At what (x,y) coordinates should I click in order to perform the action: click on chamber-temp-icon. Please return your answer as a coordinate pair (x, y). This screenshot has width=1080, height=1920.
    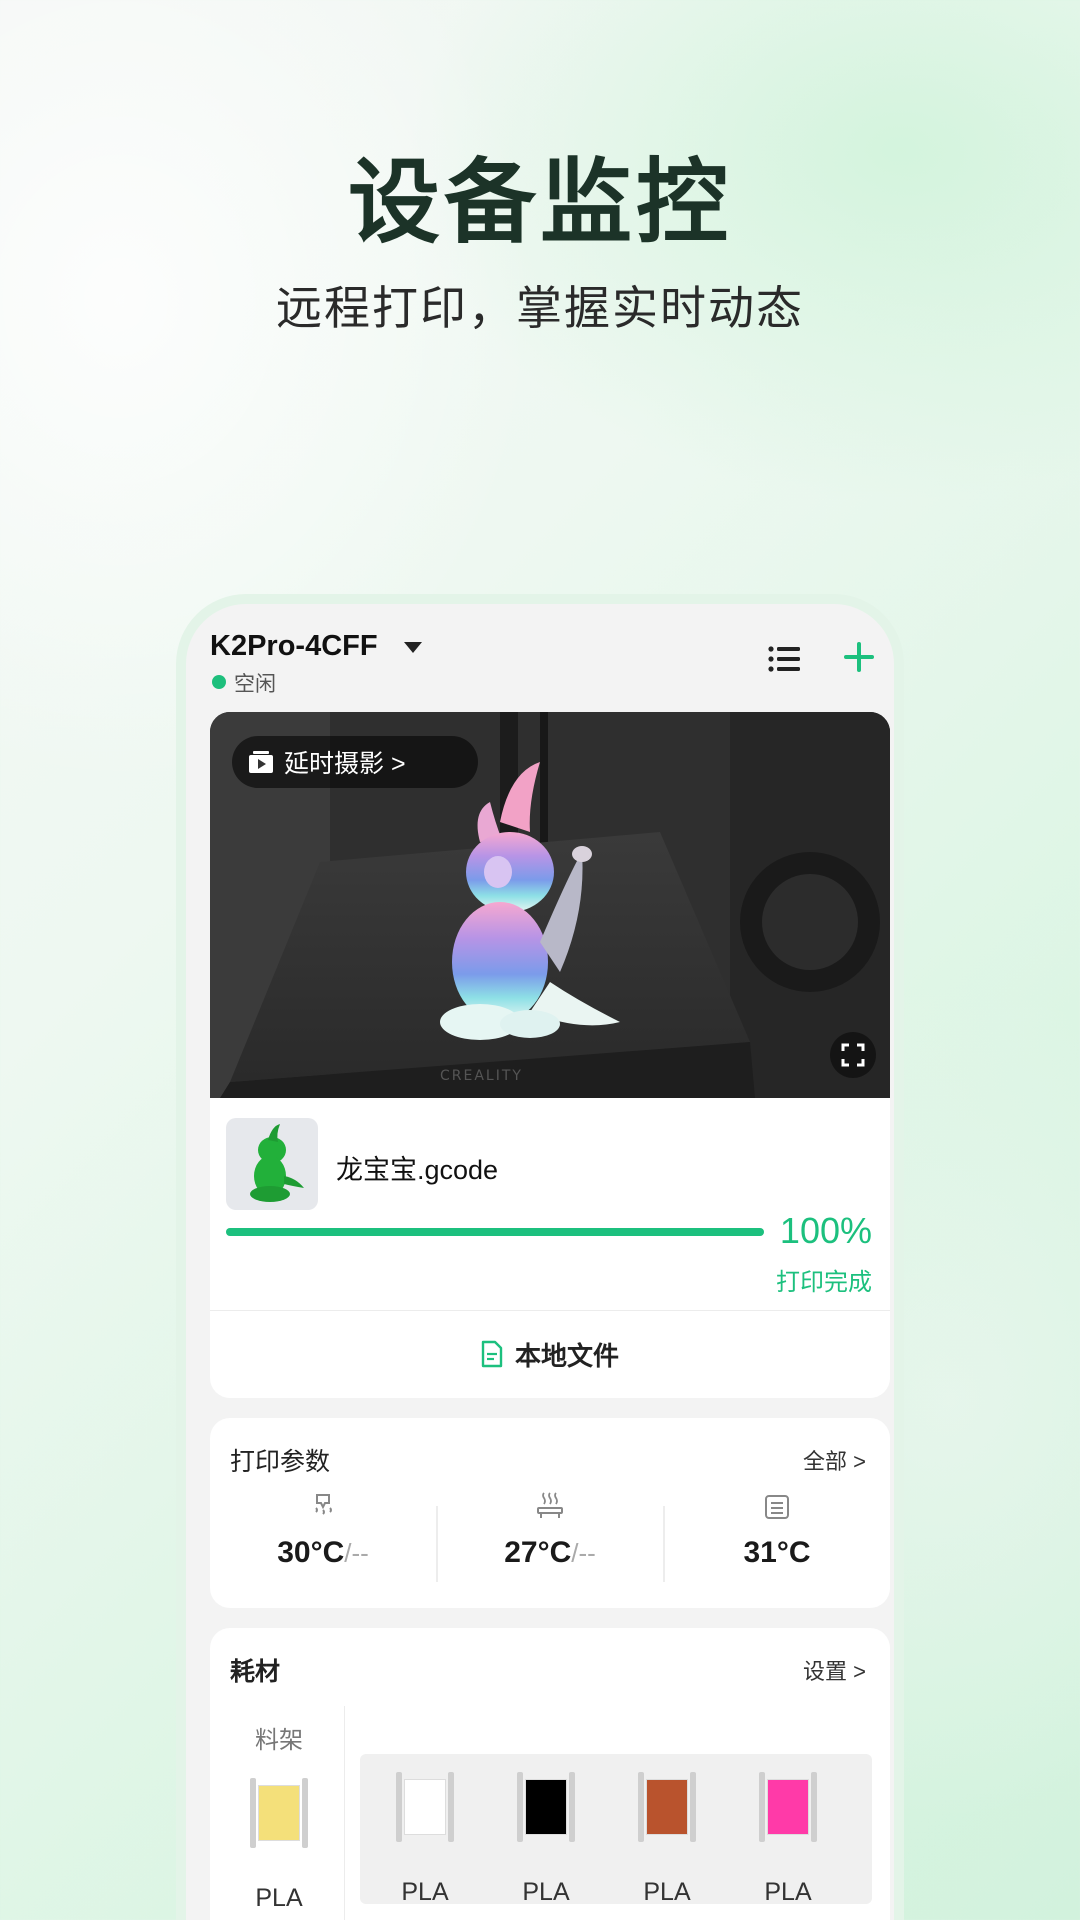
    Looking at the image, I should click on (777, 1507).